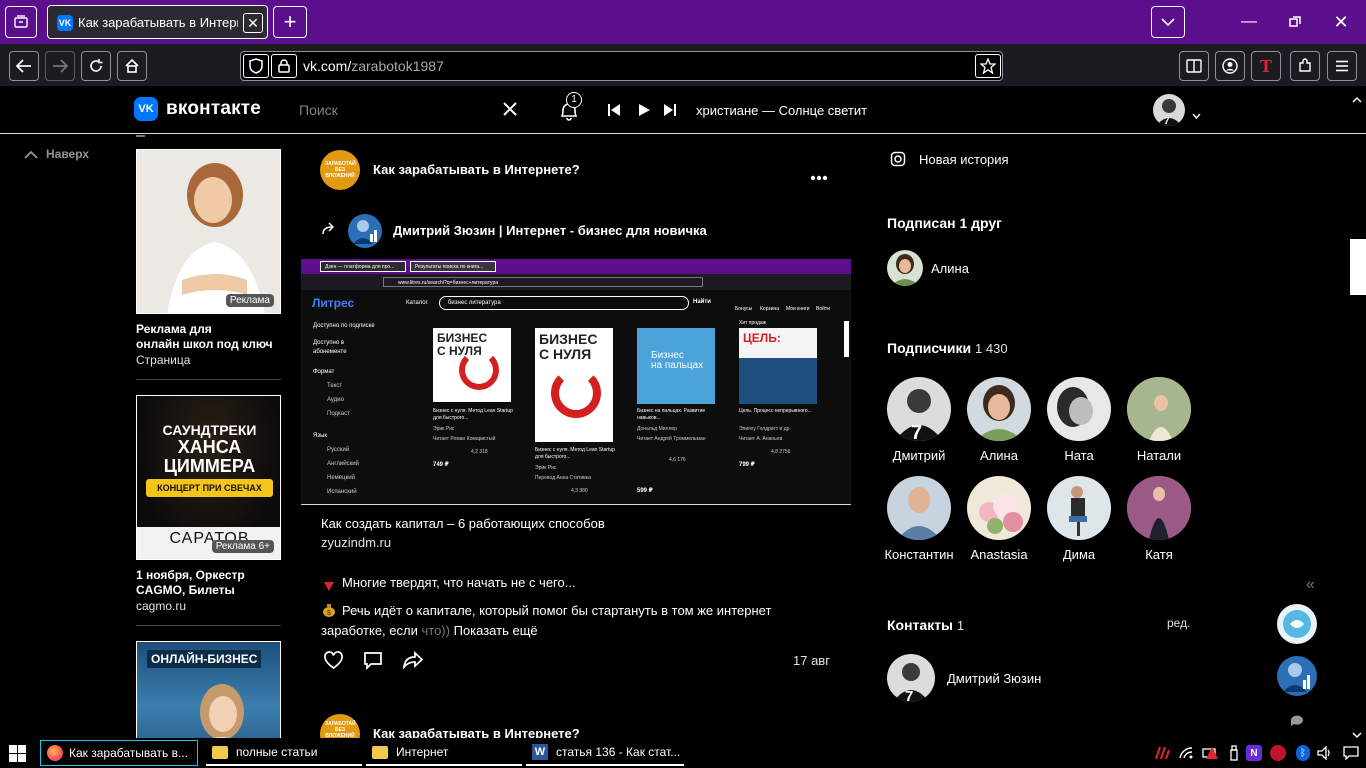 The height and width of the screenshot is (768, 1366). I want to click on reload-icon, so click(96, 66).